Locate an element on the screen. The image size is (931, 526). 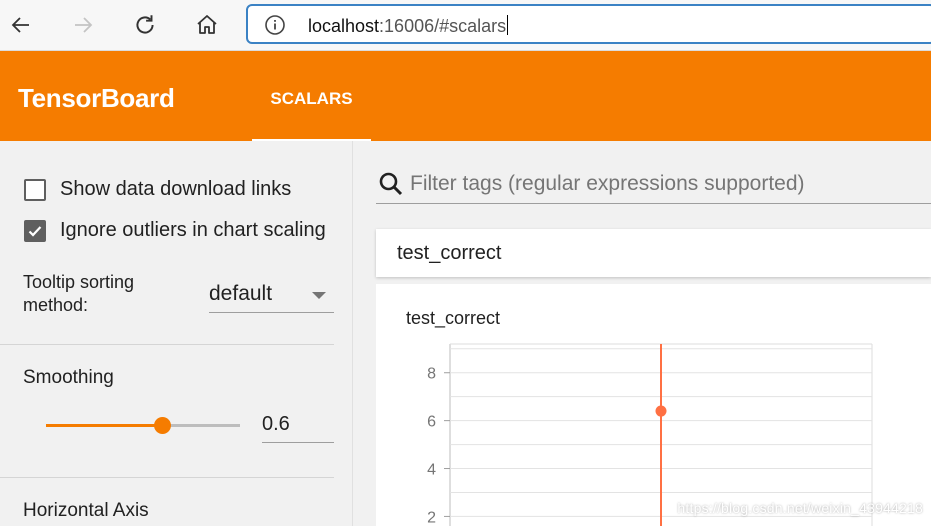
y-tick-label: 6 is located at coordinates (431, 422).